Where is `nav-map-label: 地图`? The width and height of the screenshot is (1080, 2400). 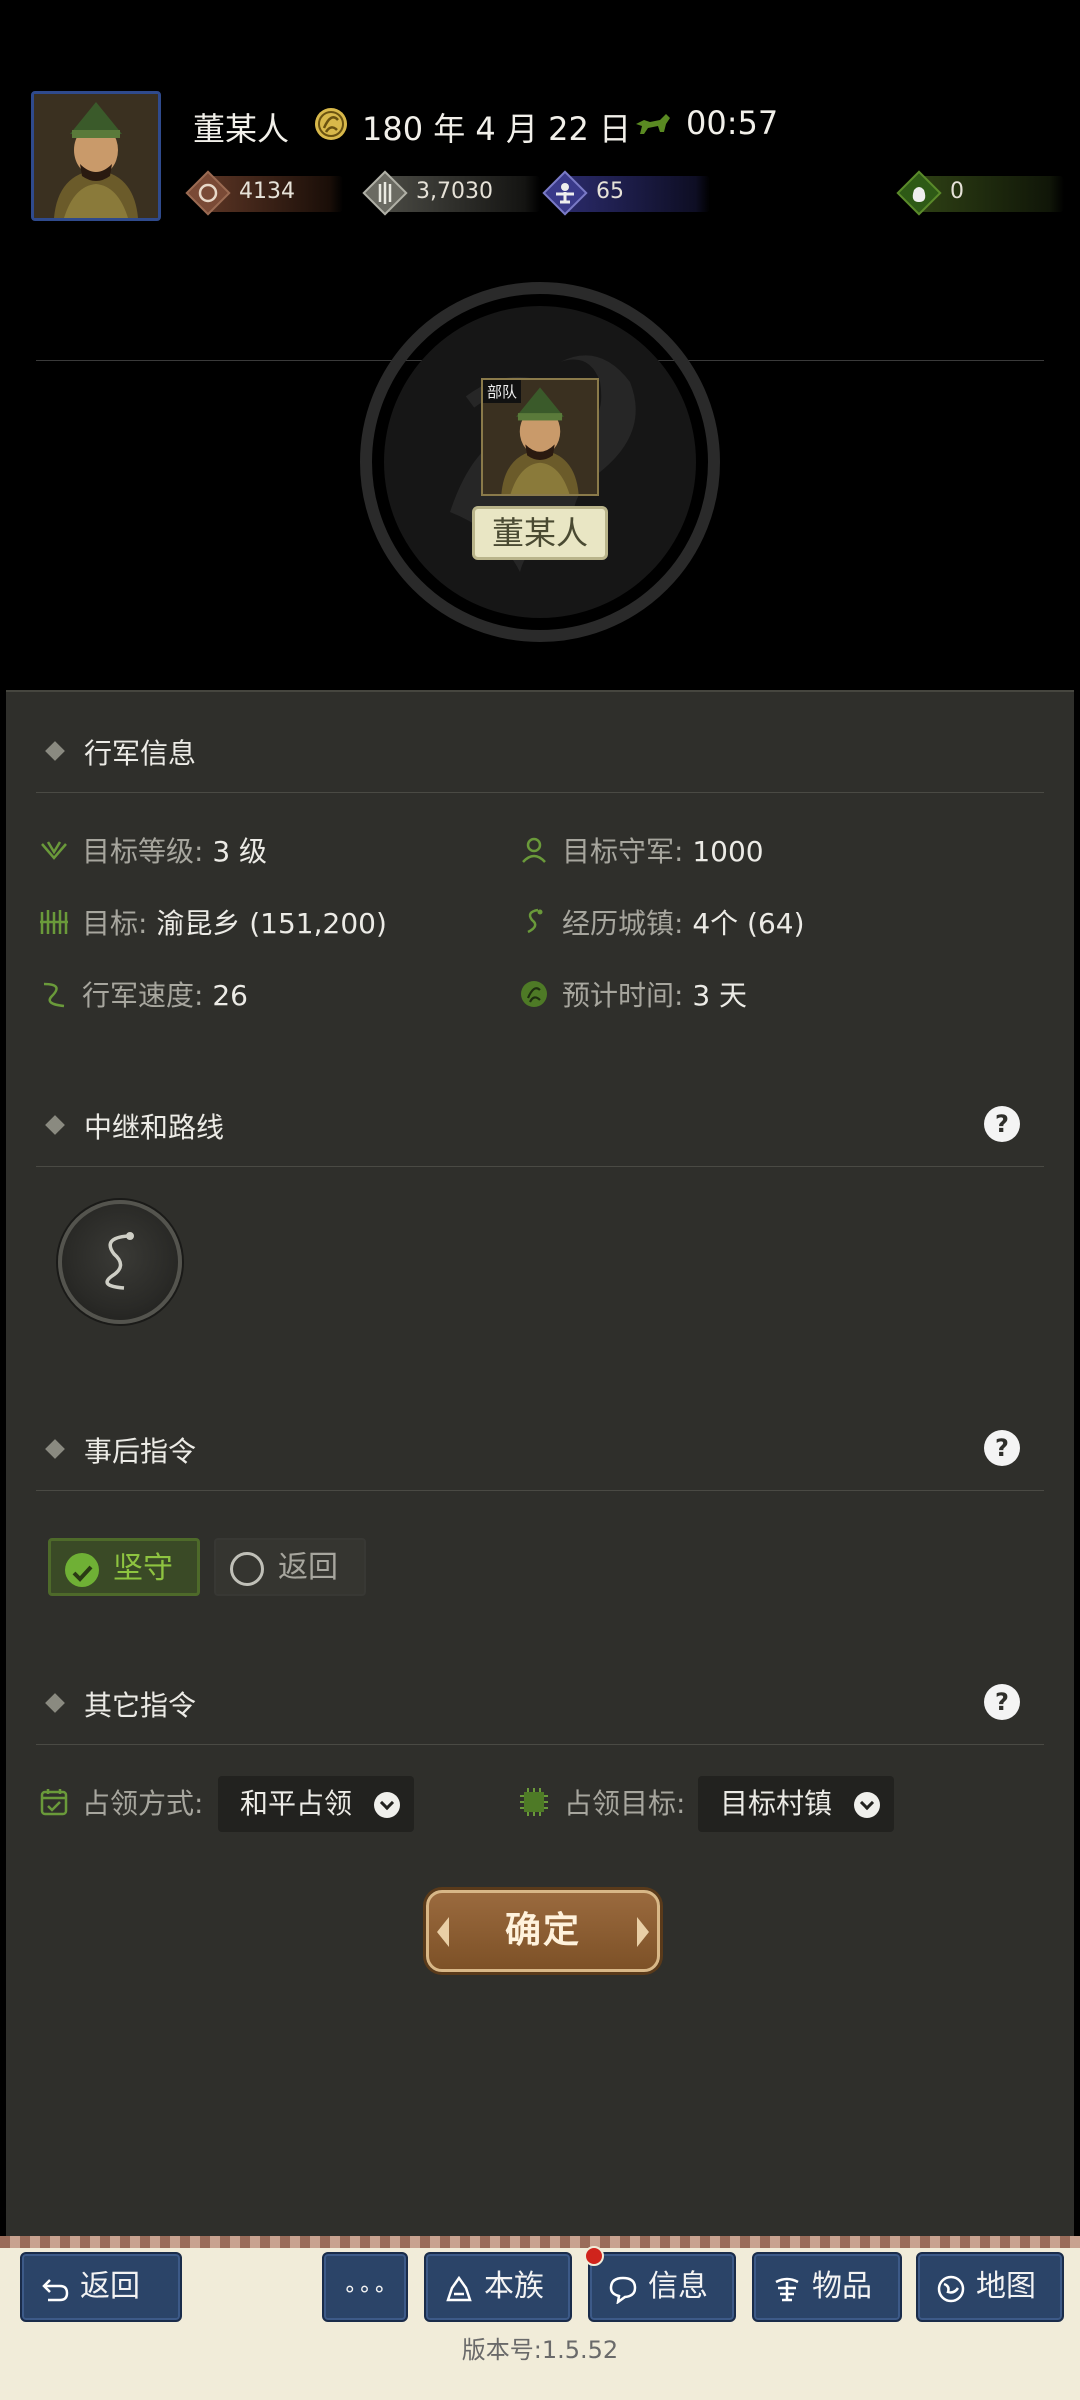
nav-map-label: 地图 is located at coordinates (1006, 2286).